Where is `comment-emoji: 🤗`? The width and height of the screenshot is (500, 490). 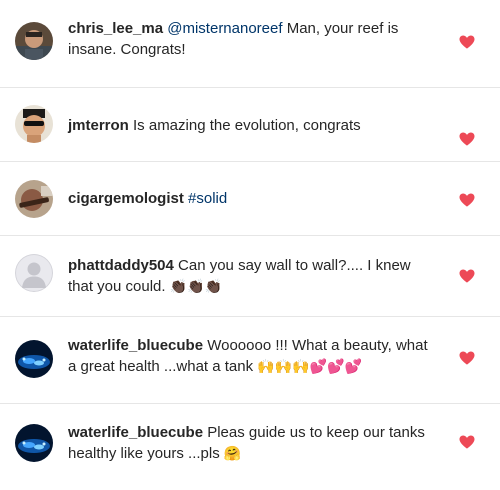 comment-emoji: 🤗 is located at coordinates (232, 454).